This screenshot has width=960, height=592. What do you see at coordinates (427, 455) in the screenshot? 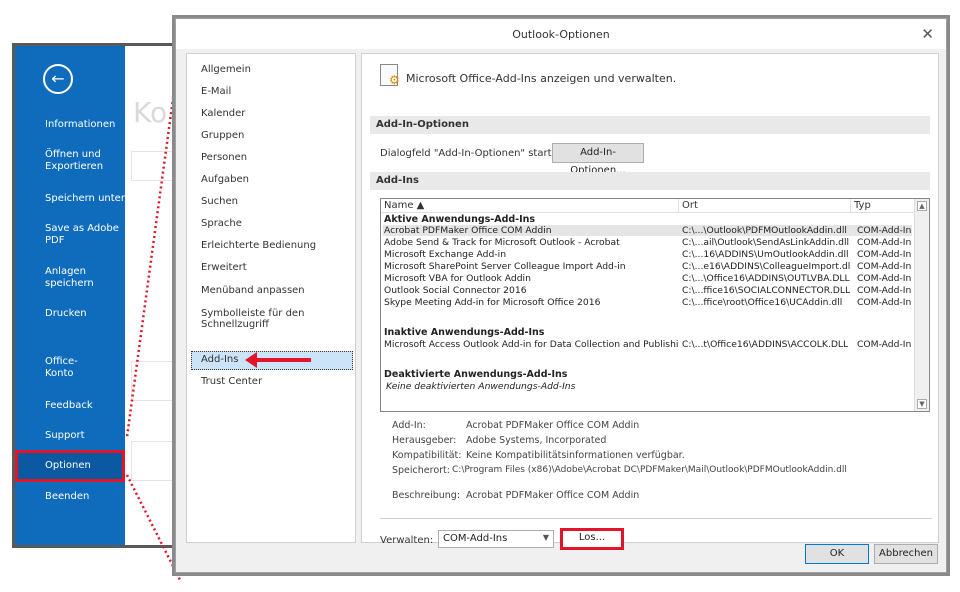
I see `detail-compat-label: Kompatibilität:` at bounding box center [427, 455].